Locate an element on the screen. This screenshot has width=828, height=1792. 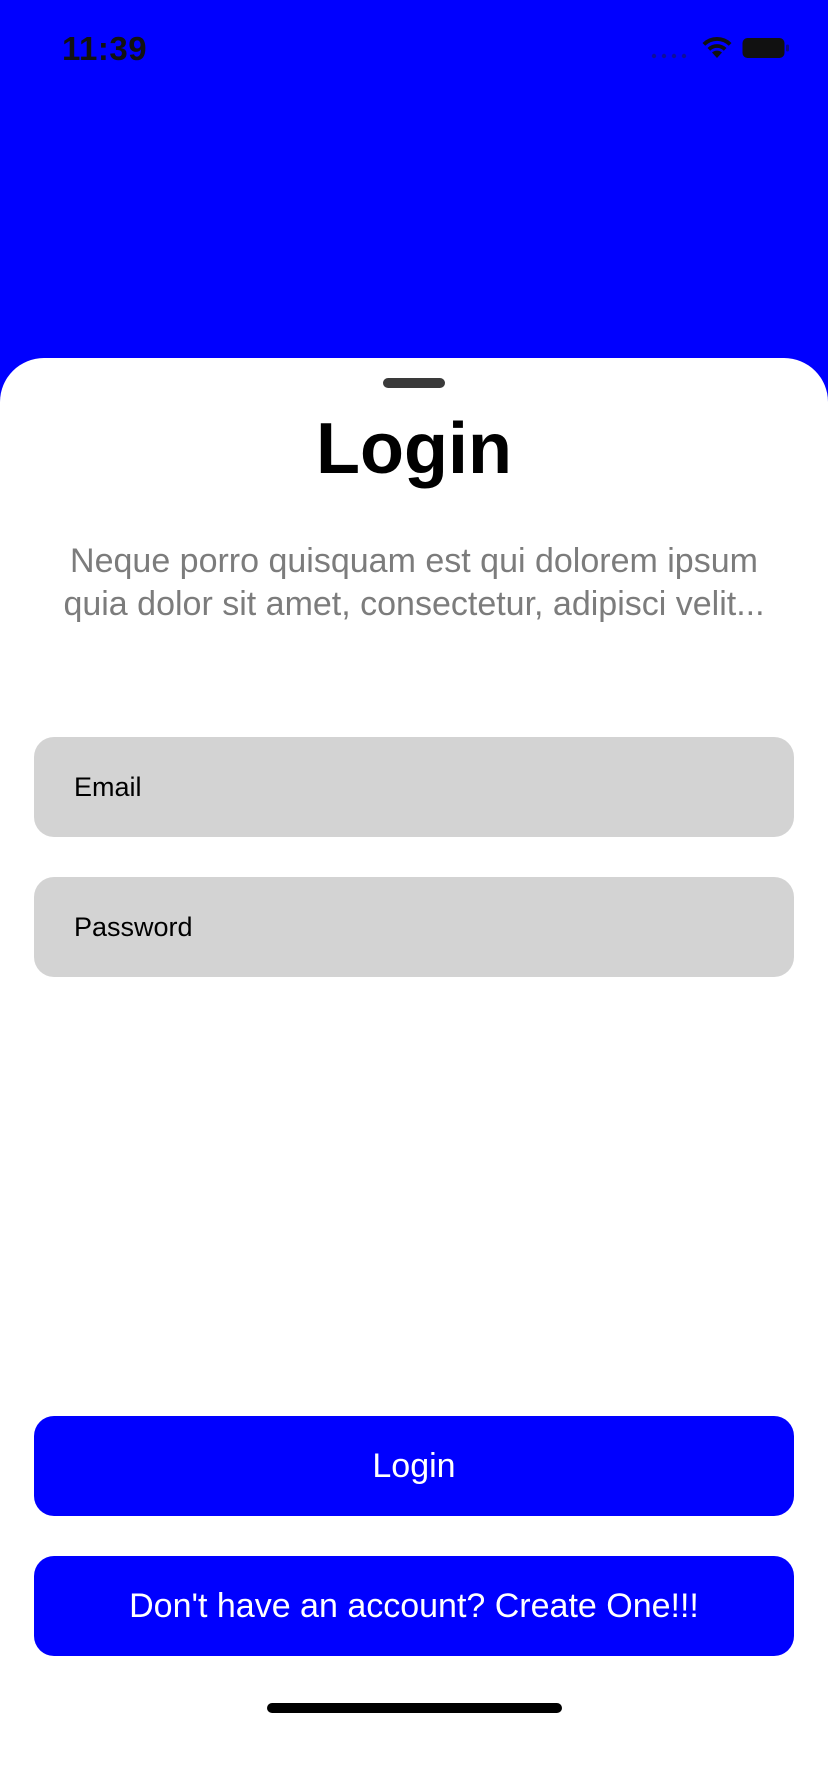
cellular-signal-icon is located at coordinates (669, 56).